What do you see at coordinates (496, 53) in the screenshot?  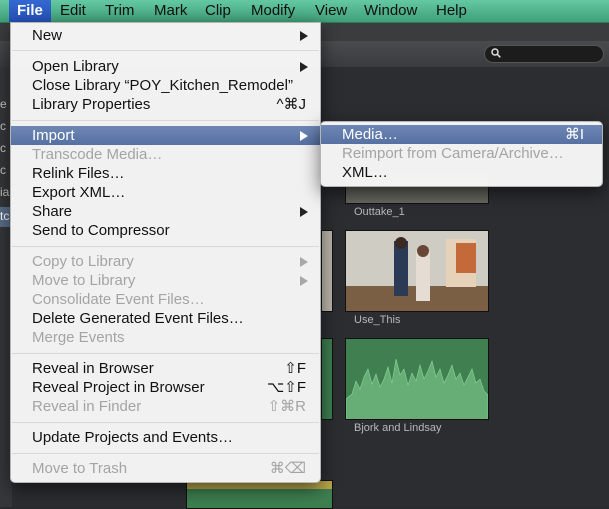 I see `search-icon` at bounding box center [496, 53].